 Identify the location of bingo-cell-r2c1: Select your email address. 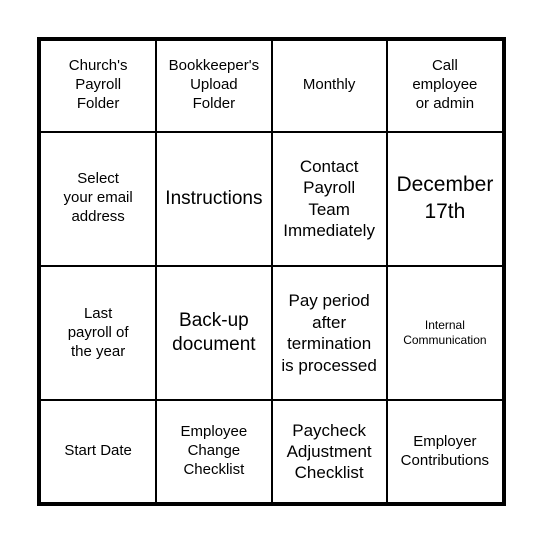
(99, 198).